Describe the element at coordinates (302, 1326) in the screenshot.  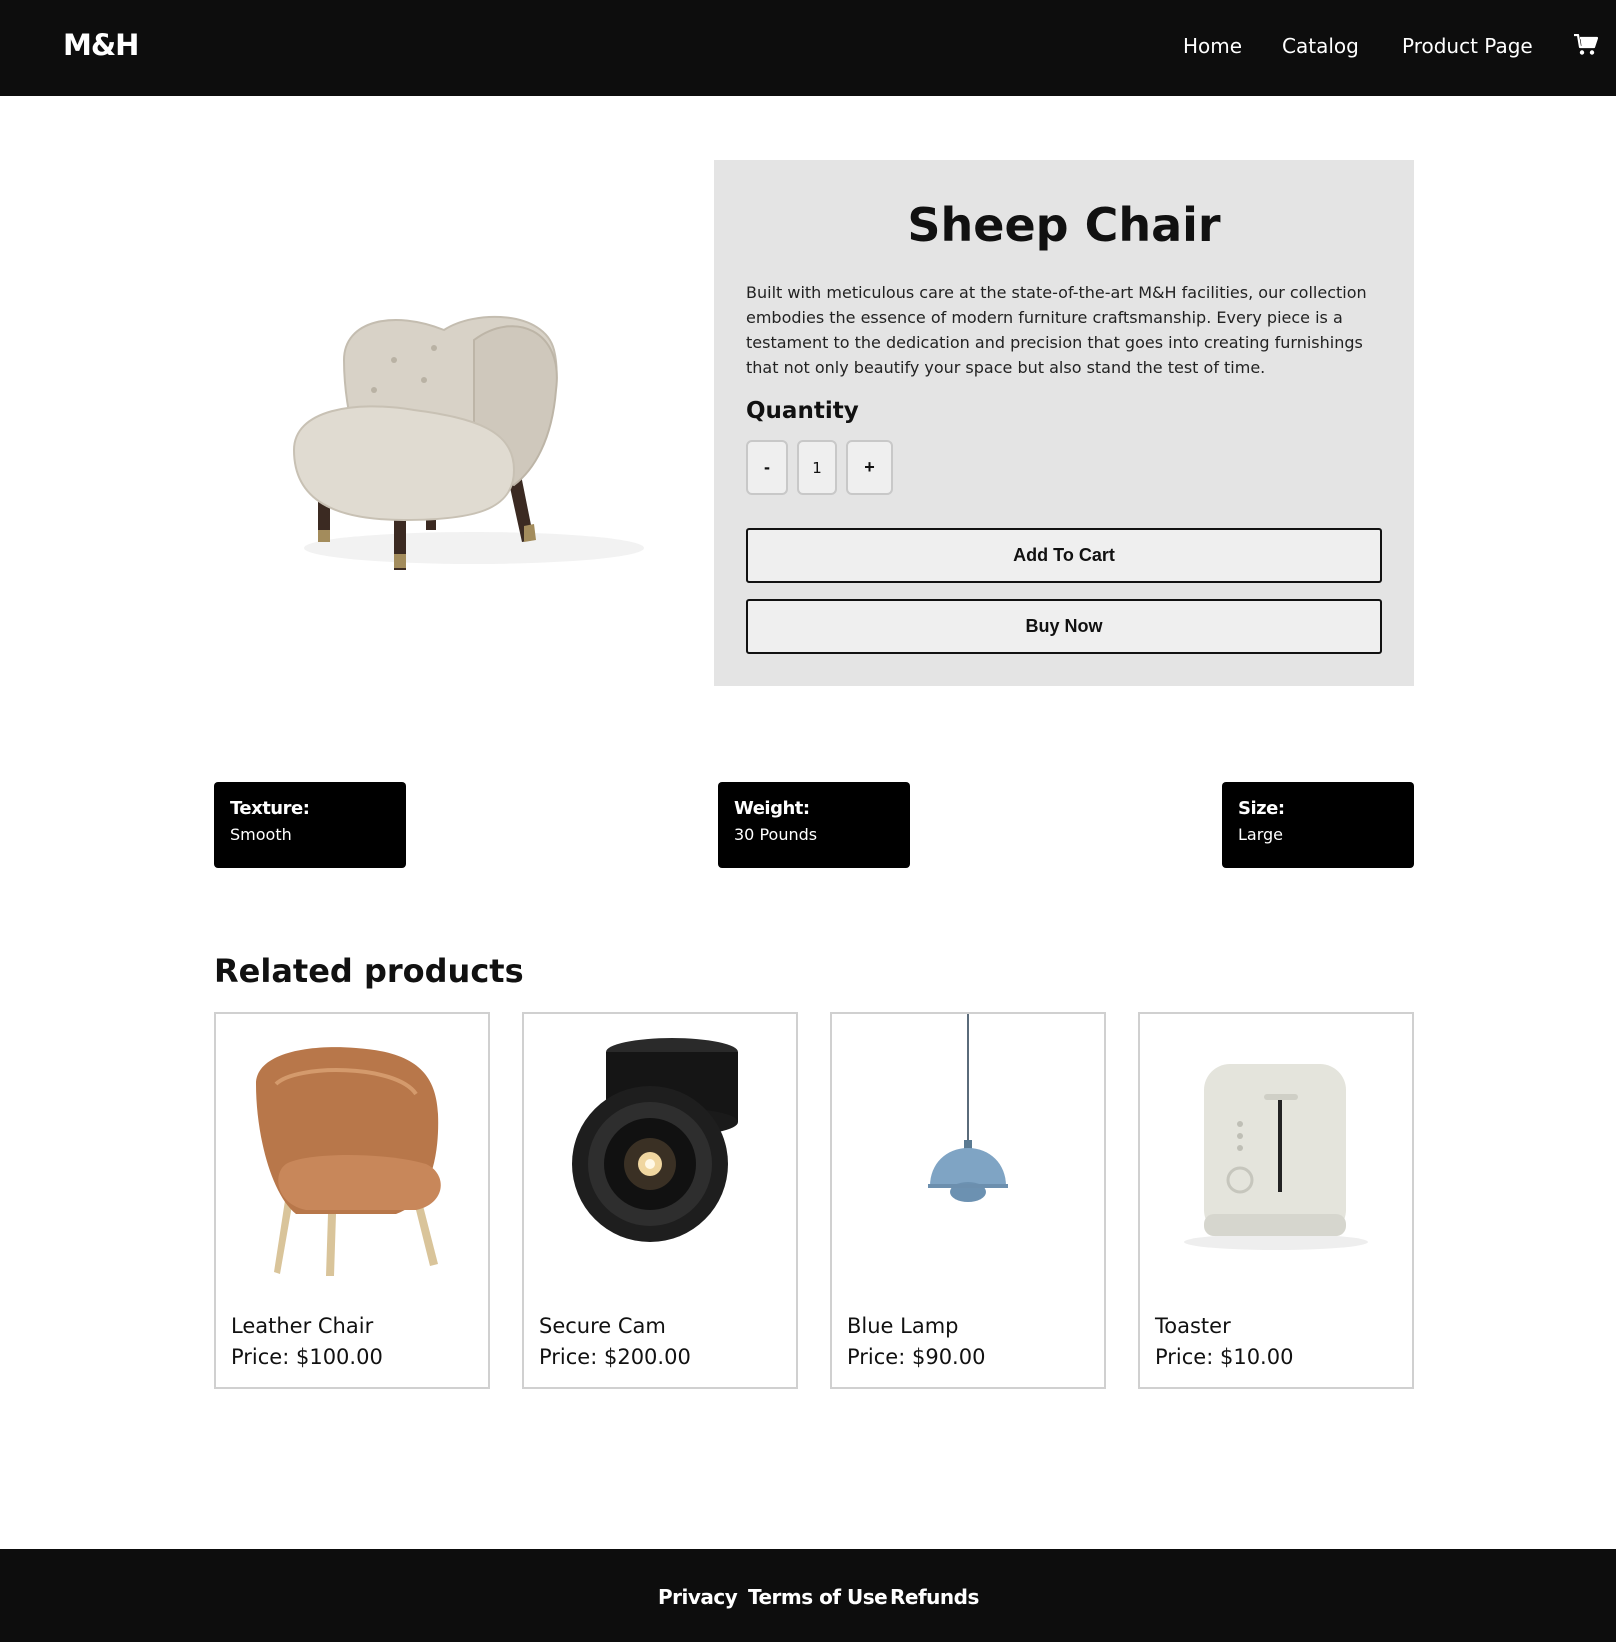
I see `product-card-name: Leather Chair` at that location.